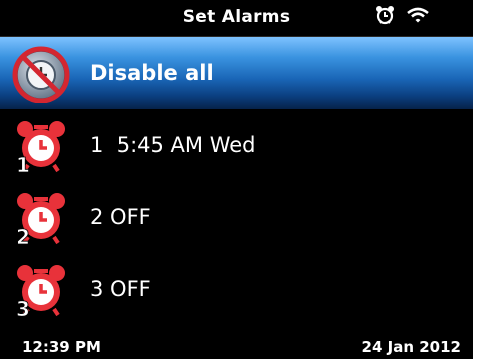  I want to click on alarm-label-2: 2 OFF, so click(120, 217).